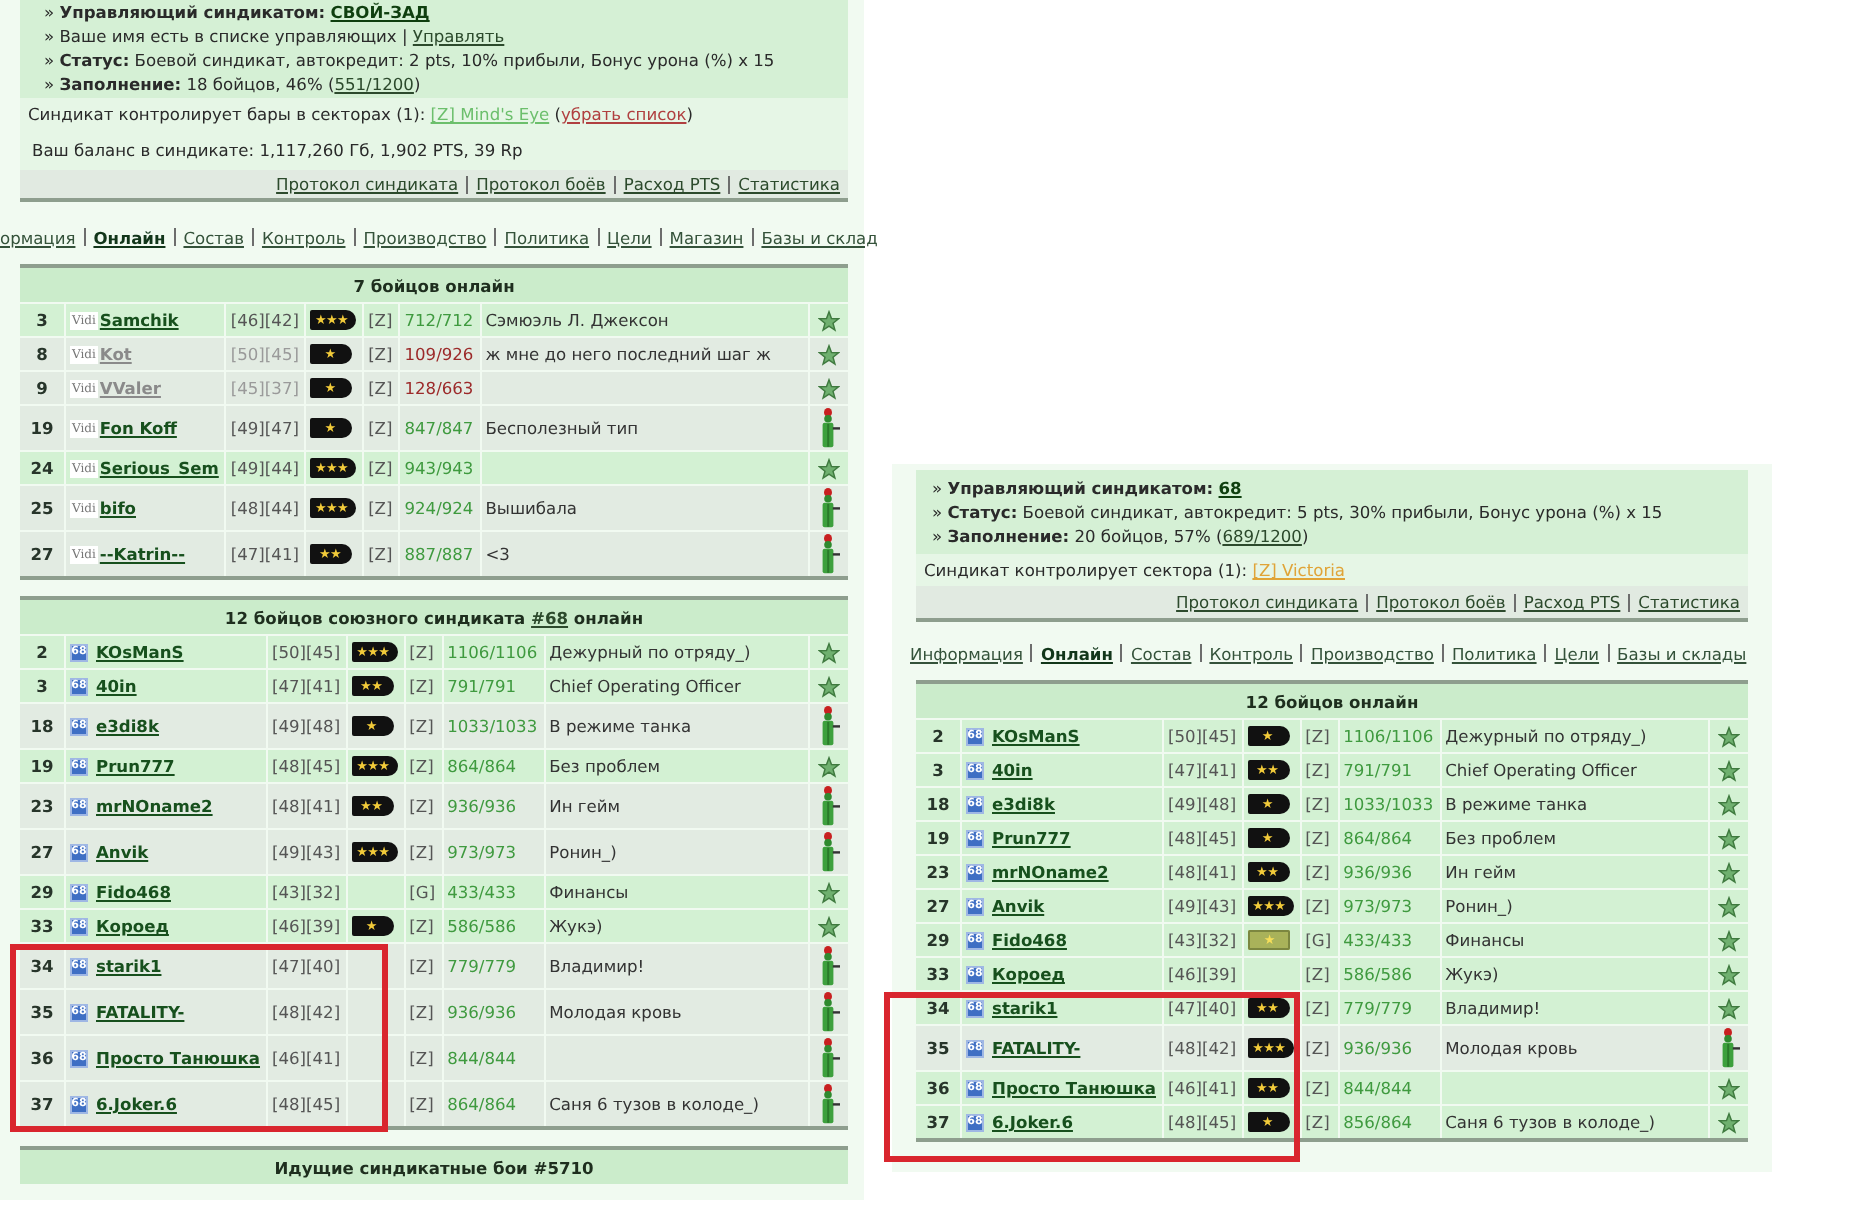 This screenshot has width=1860, height=1220. I want to click on balance-text: Ваш баланс в синдикате: 1,117,260 Гб, 1,902 PTS, 39 Rp, so click(277, 150).